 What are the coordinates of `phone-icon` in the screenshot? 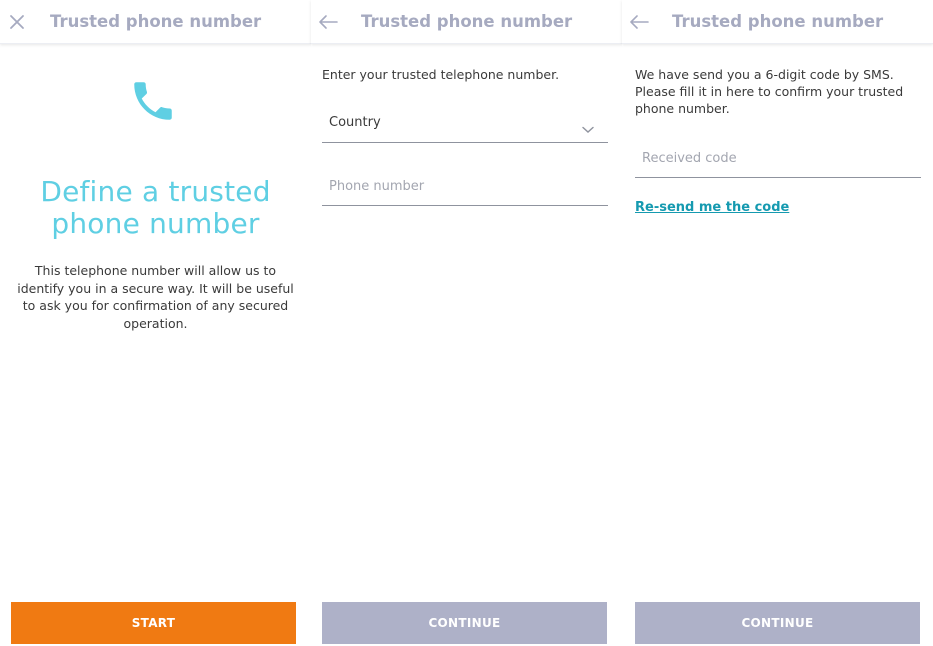 It's located at (153, 101).